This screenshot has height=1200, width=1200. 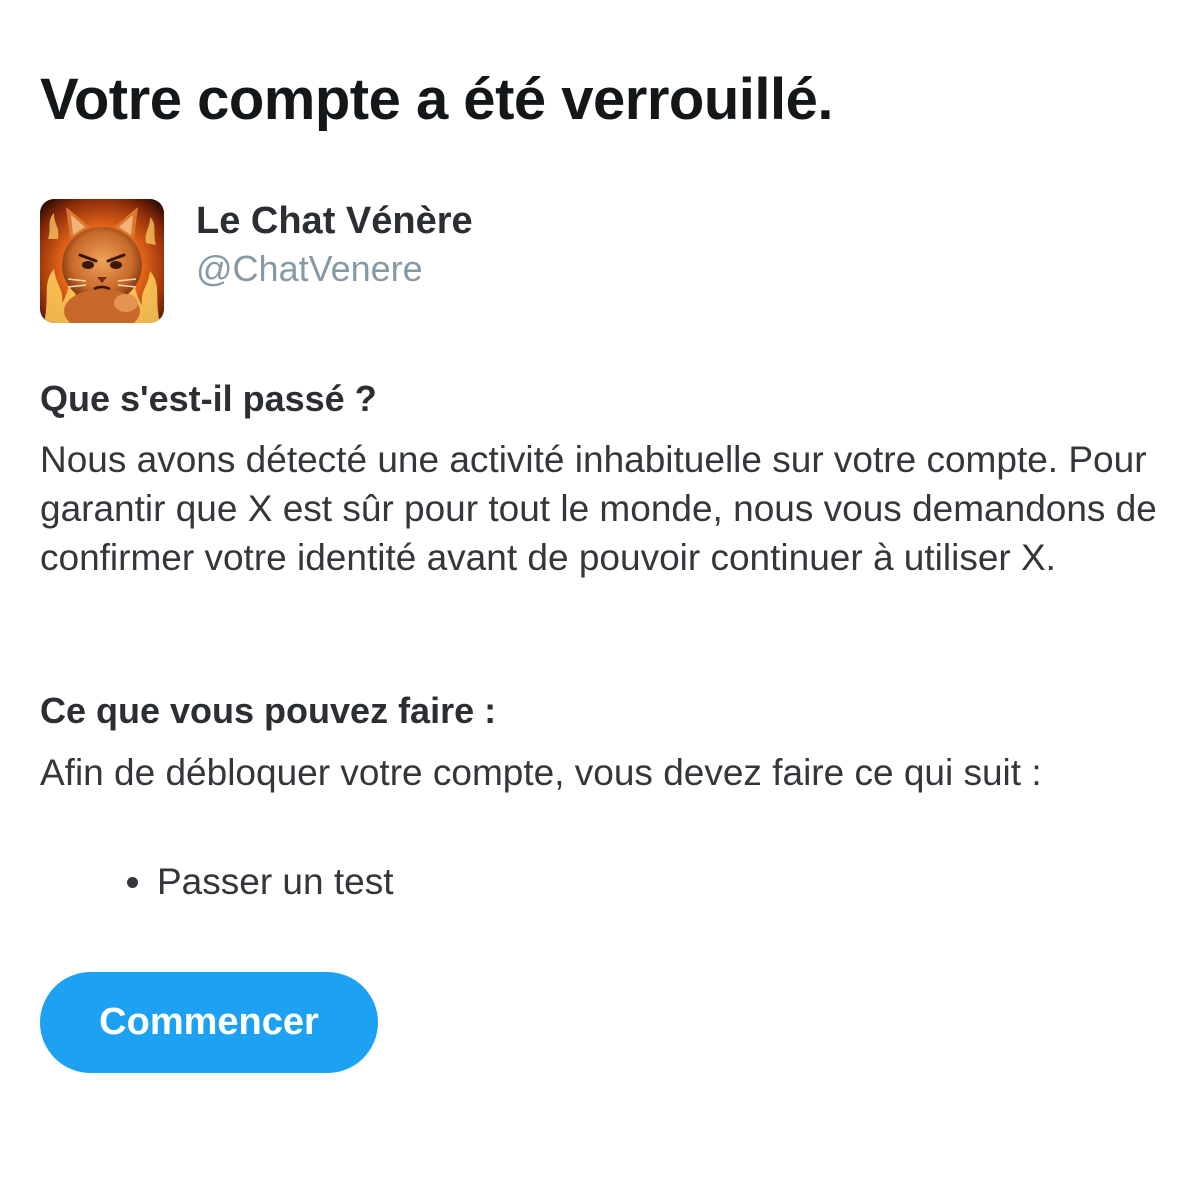 I want to click on account-profile: Le Chat Vénère @ChatVenere, so click(x=256, y=261).